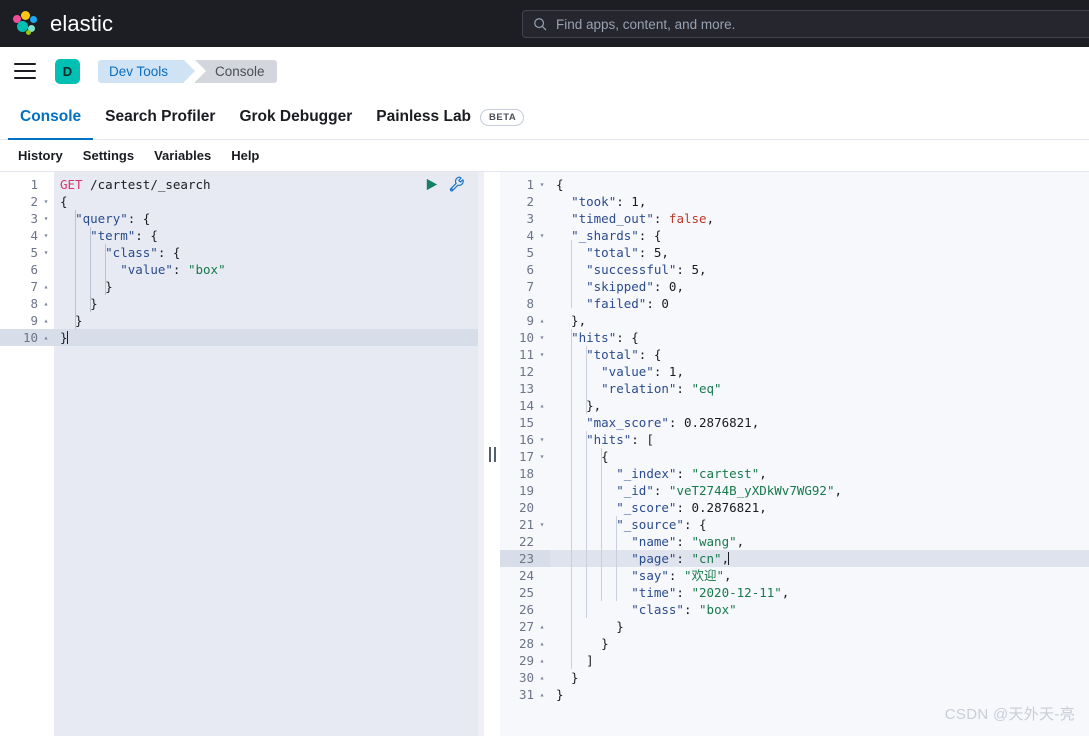 This screenshot has width=1089, height=736. Describe the element at coordinates (819, 337) in the screenshot. I see `code-line: "hits": {` at that location.